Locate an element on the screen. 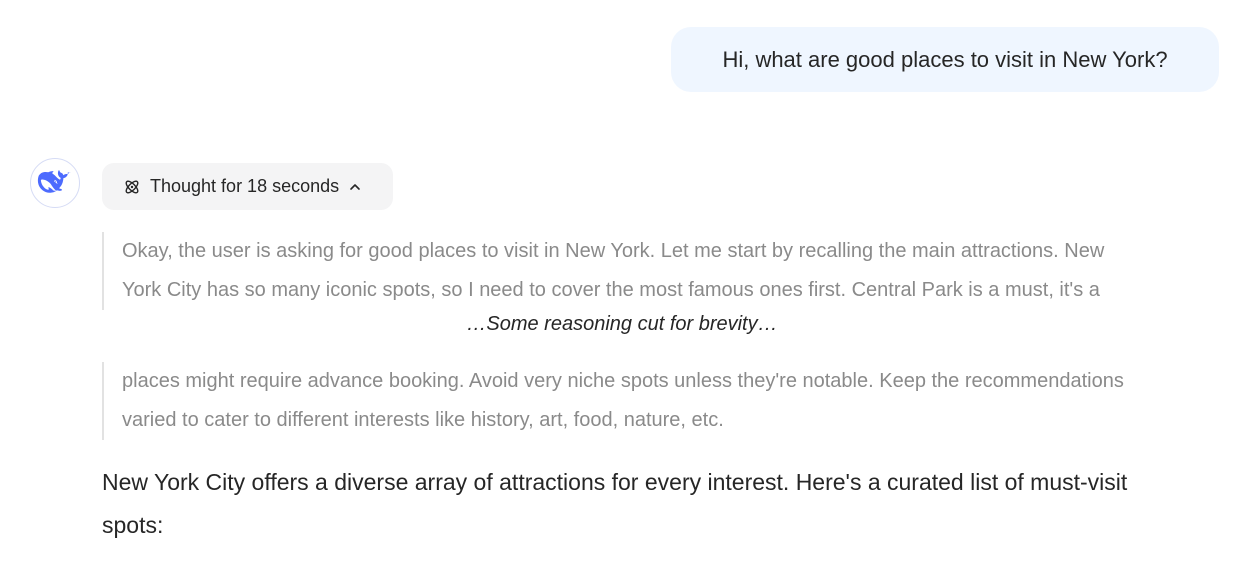 The height and width of the screenshot is (570, 1240). assistant-avatar is located at coordinates (55, 183).